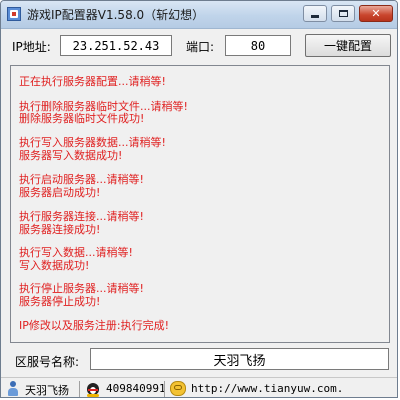 Image resolution: width=400 pixels, height=400 pixels. Describe the element at coordinates (200, 47) in the screenshot. I see `port-label: 端口:` at that location.